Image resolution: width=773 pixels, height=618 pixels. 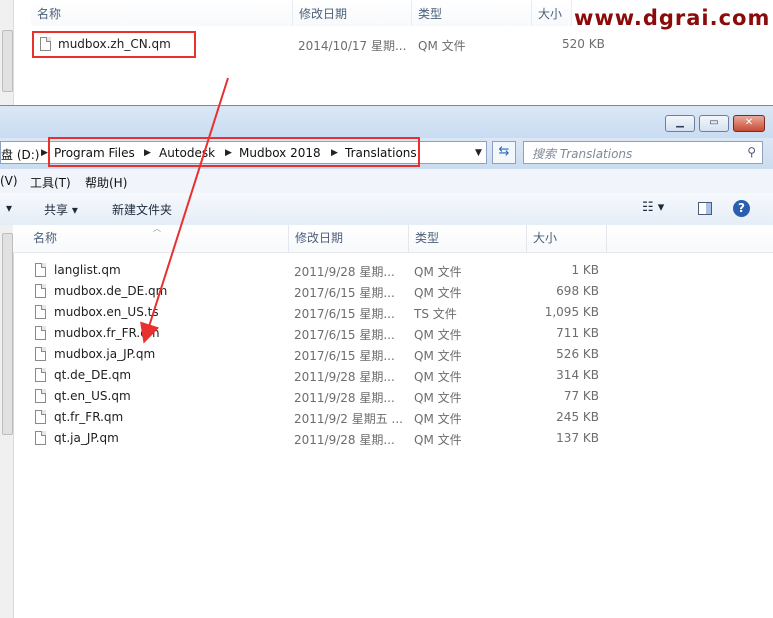 I want to click on file-list-header: 名称 修改日期 类型 大小 ︿, so click(x=393, y=238).